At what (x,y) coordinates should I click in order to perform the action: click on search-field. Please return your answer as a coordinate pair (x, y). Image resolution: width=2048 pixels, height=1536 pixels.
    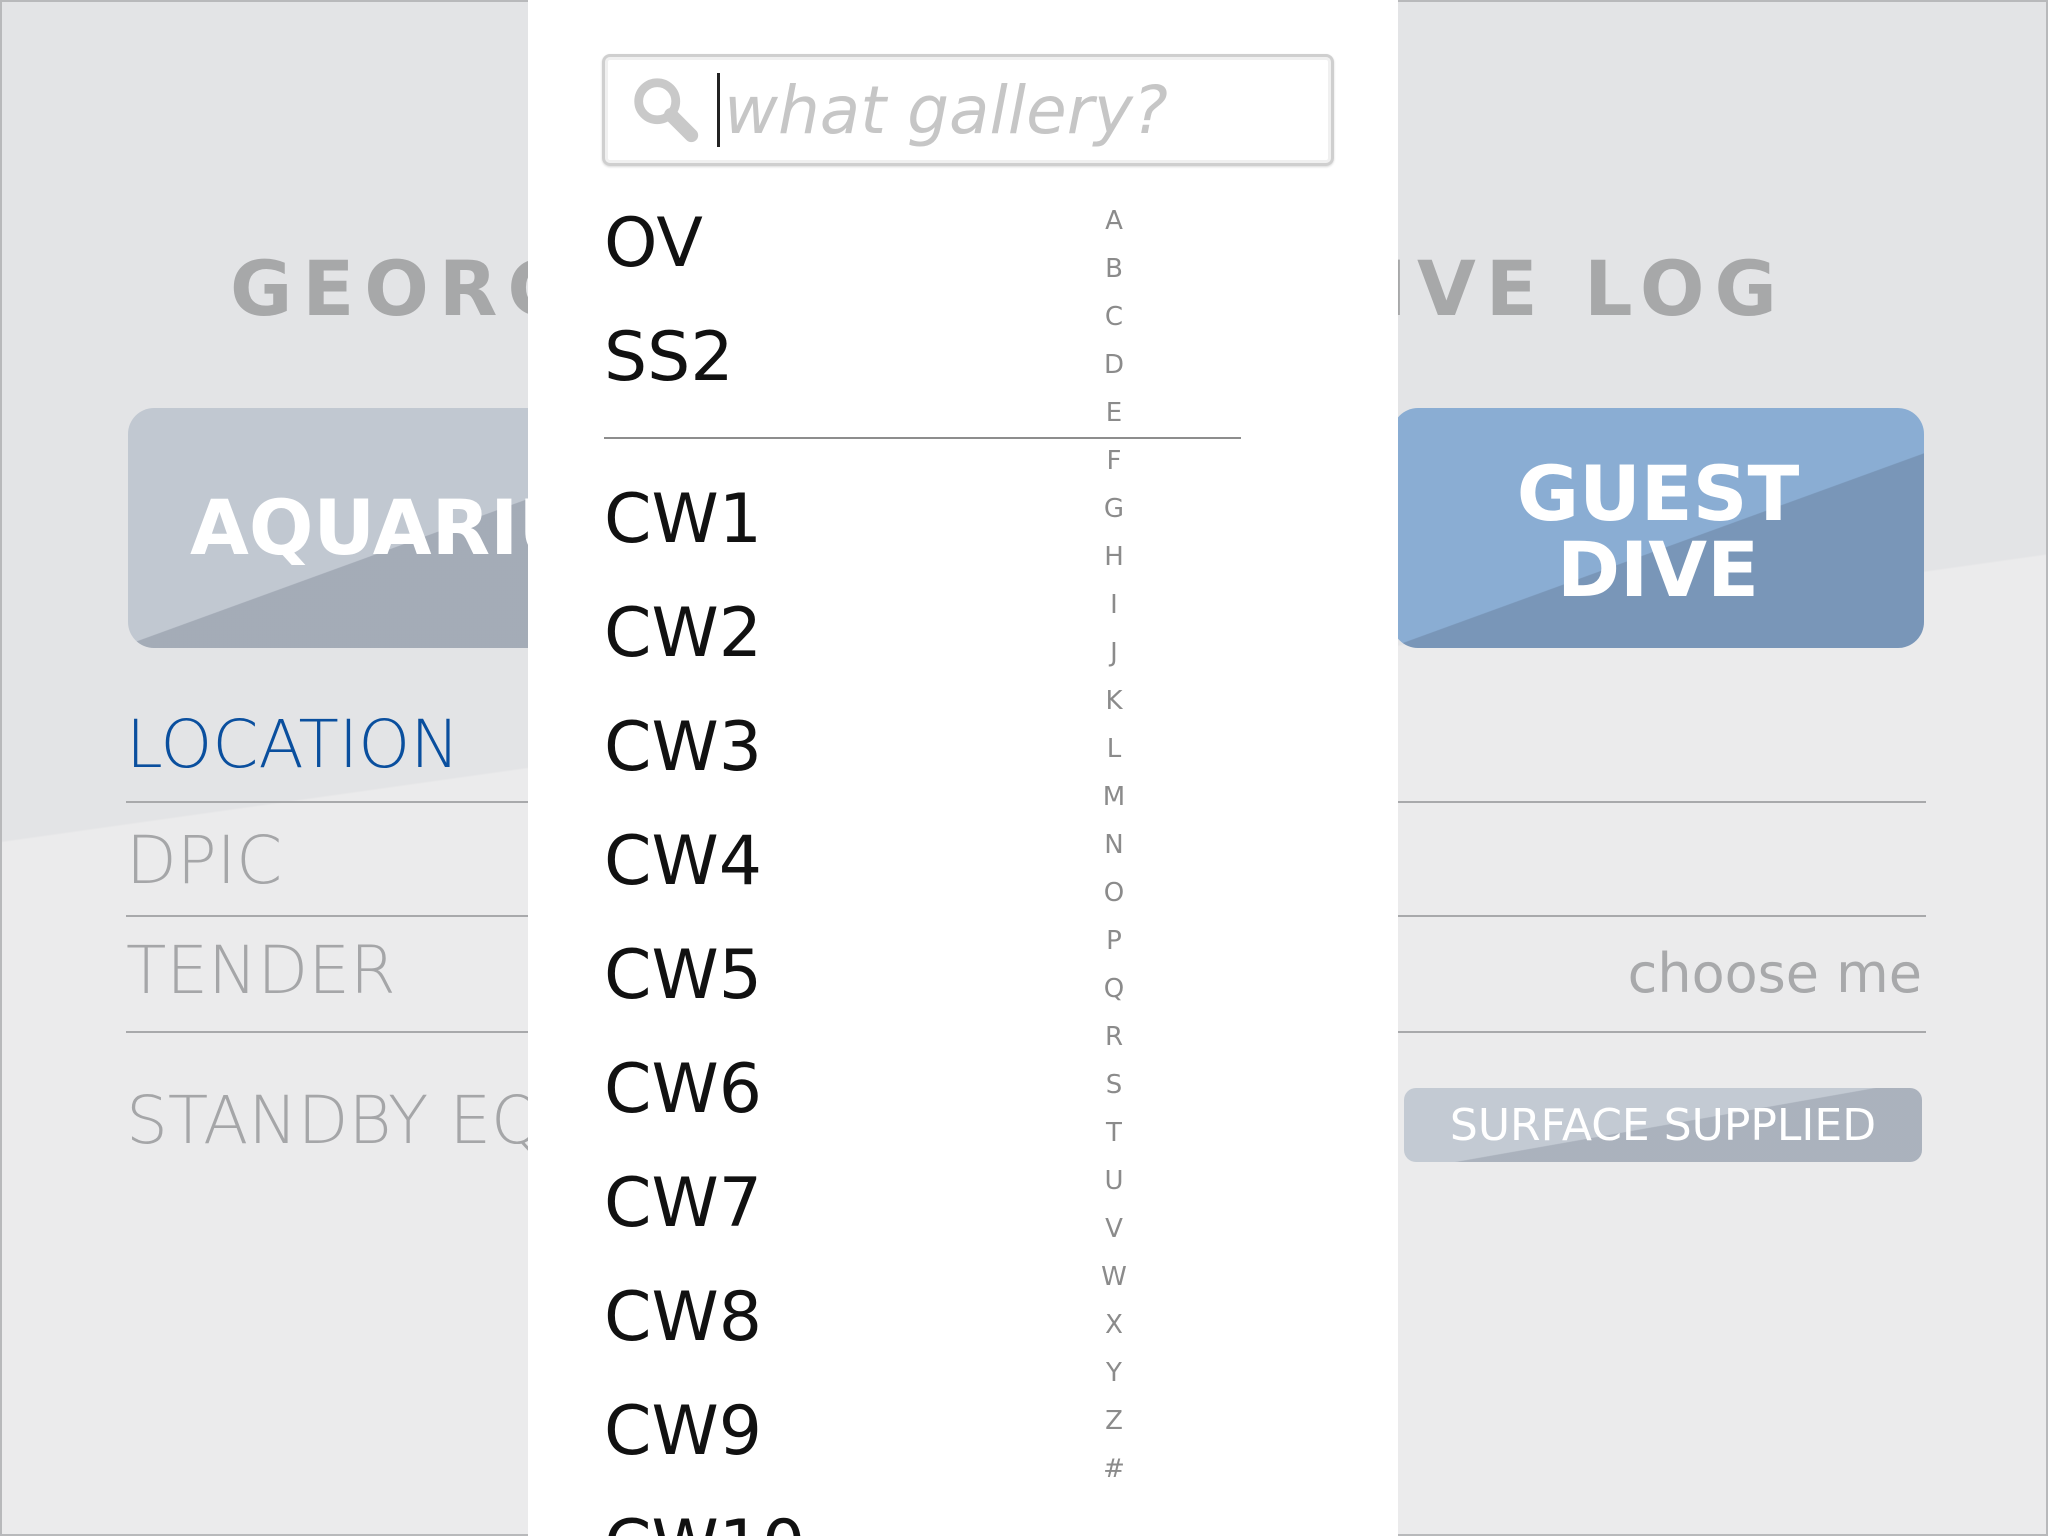
    Looking at the image, I should click on (968, 110).